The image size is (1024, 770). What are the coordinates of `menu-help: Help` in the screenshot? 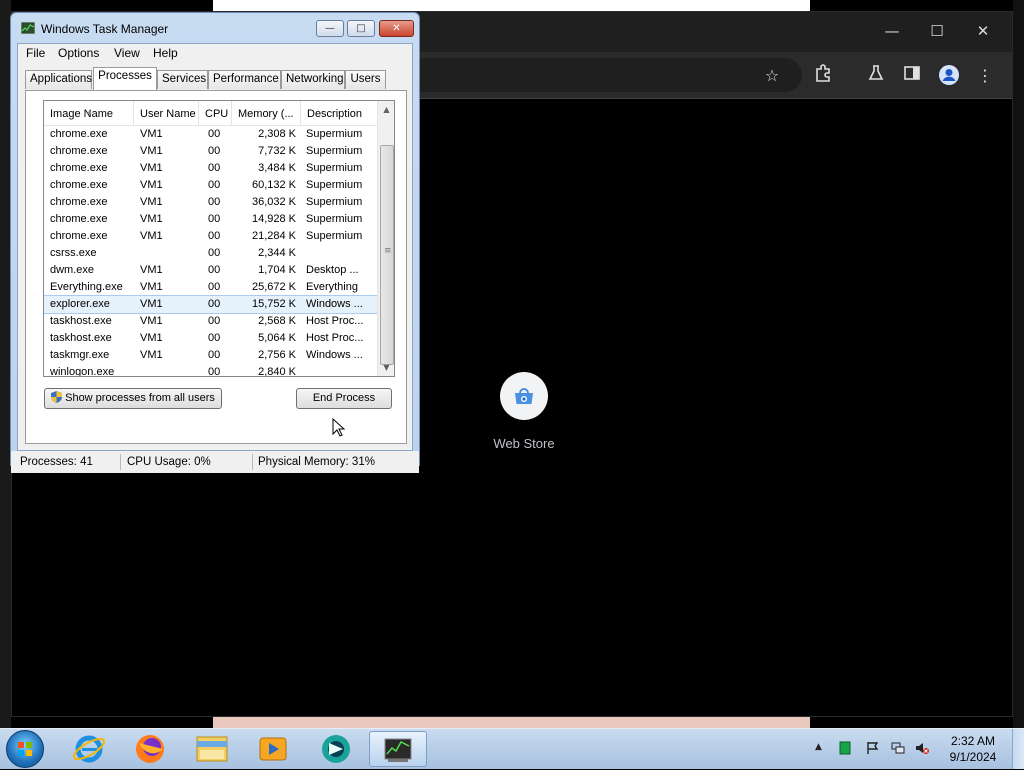 It's located at (165, 53).